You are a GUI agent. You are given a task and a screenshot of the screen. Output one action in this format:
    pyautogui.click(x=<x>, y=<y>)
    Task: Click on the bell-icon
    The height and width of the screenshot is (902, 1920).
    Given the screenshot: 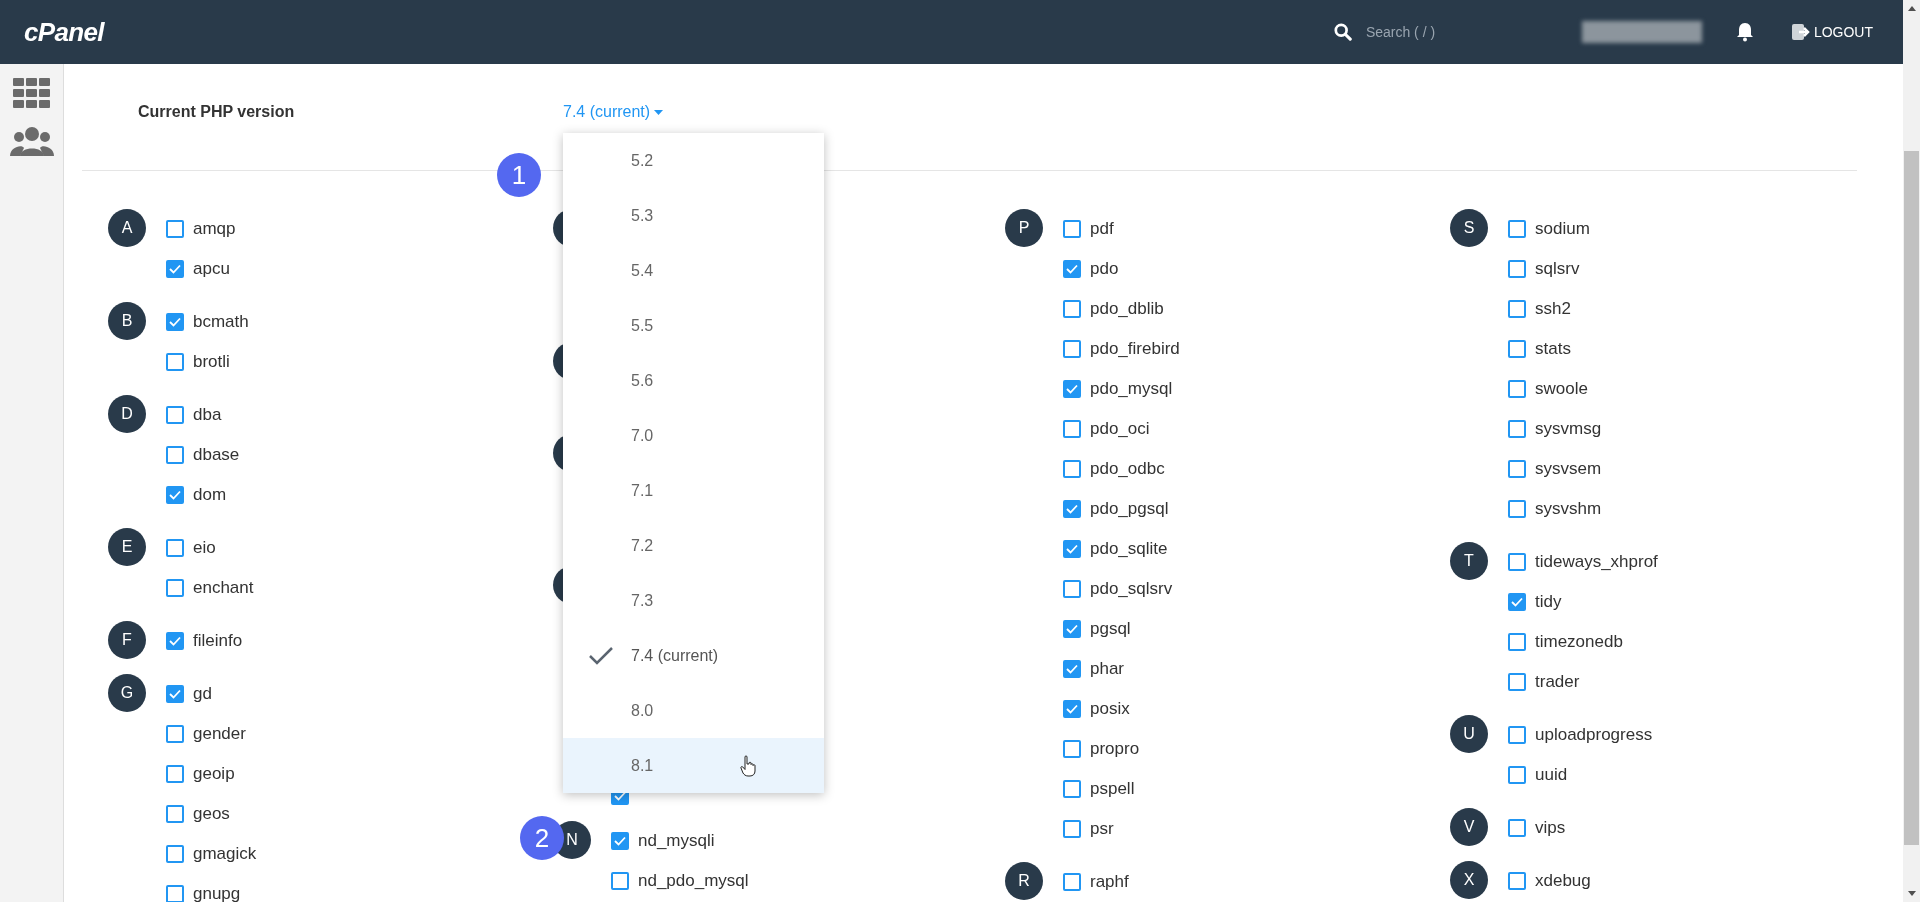 What is the action you would take?
    pyautogui.click(x=1744, y=32)
    